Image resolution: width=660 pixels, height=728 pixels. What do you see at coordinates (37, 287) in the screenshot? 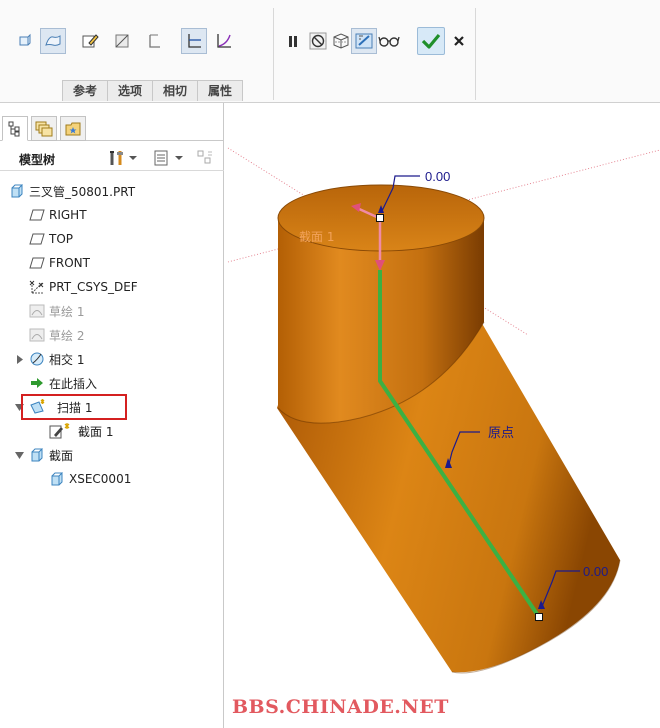
I see `csys-icon` at bounding box center [37, 287].